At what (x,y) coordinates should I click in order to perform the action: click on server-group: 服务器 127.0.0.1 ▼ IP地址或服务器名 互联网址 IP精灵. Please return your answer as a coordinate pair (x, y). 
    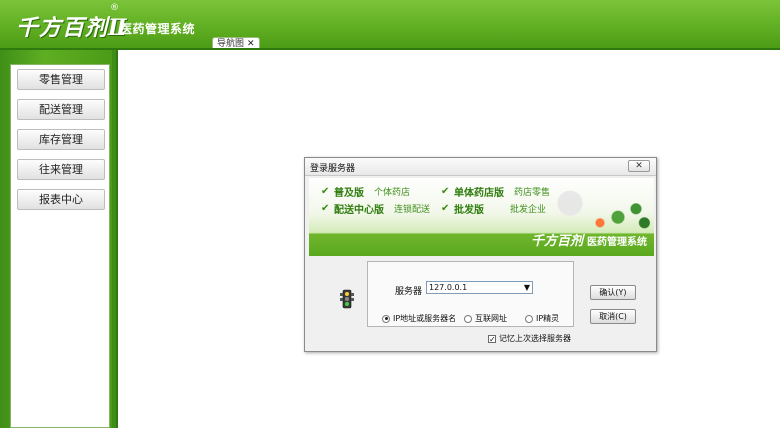
    Looking at the image, I should click on (470, 294).